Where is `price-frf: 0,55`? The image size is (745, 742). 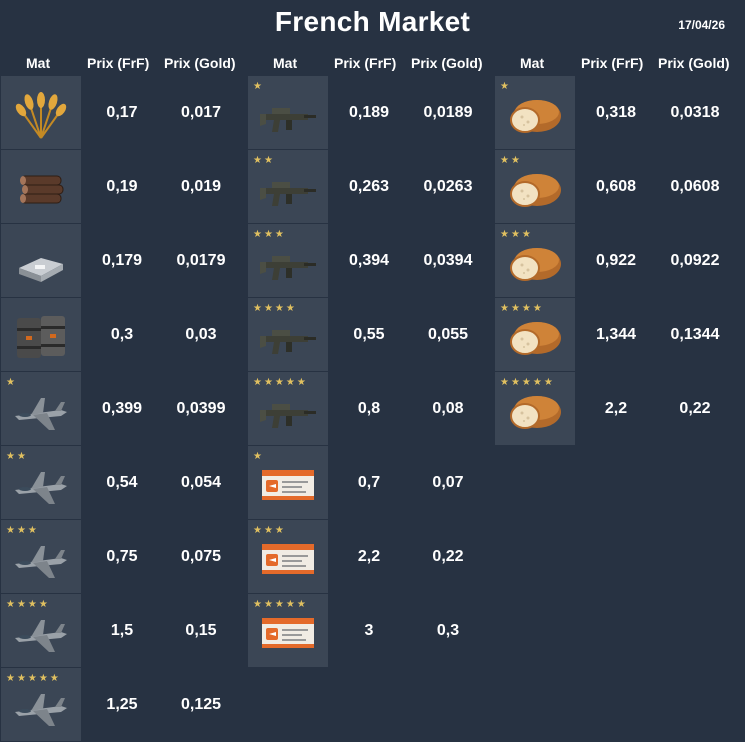 price-frf: 0,55 is located at coordinates (369, 334).